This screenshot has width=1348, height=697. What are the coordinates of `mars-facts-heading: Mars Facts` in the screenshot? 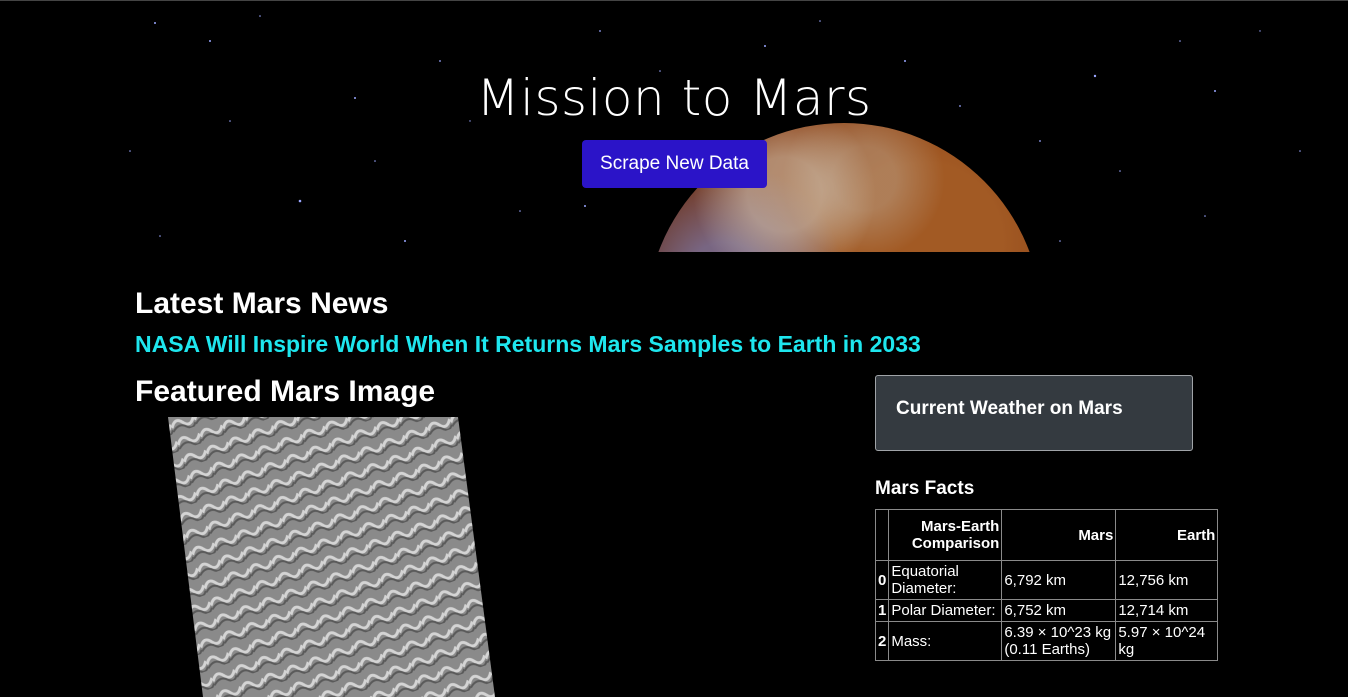 It's located at (925, 488).